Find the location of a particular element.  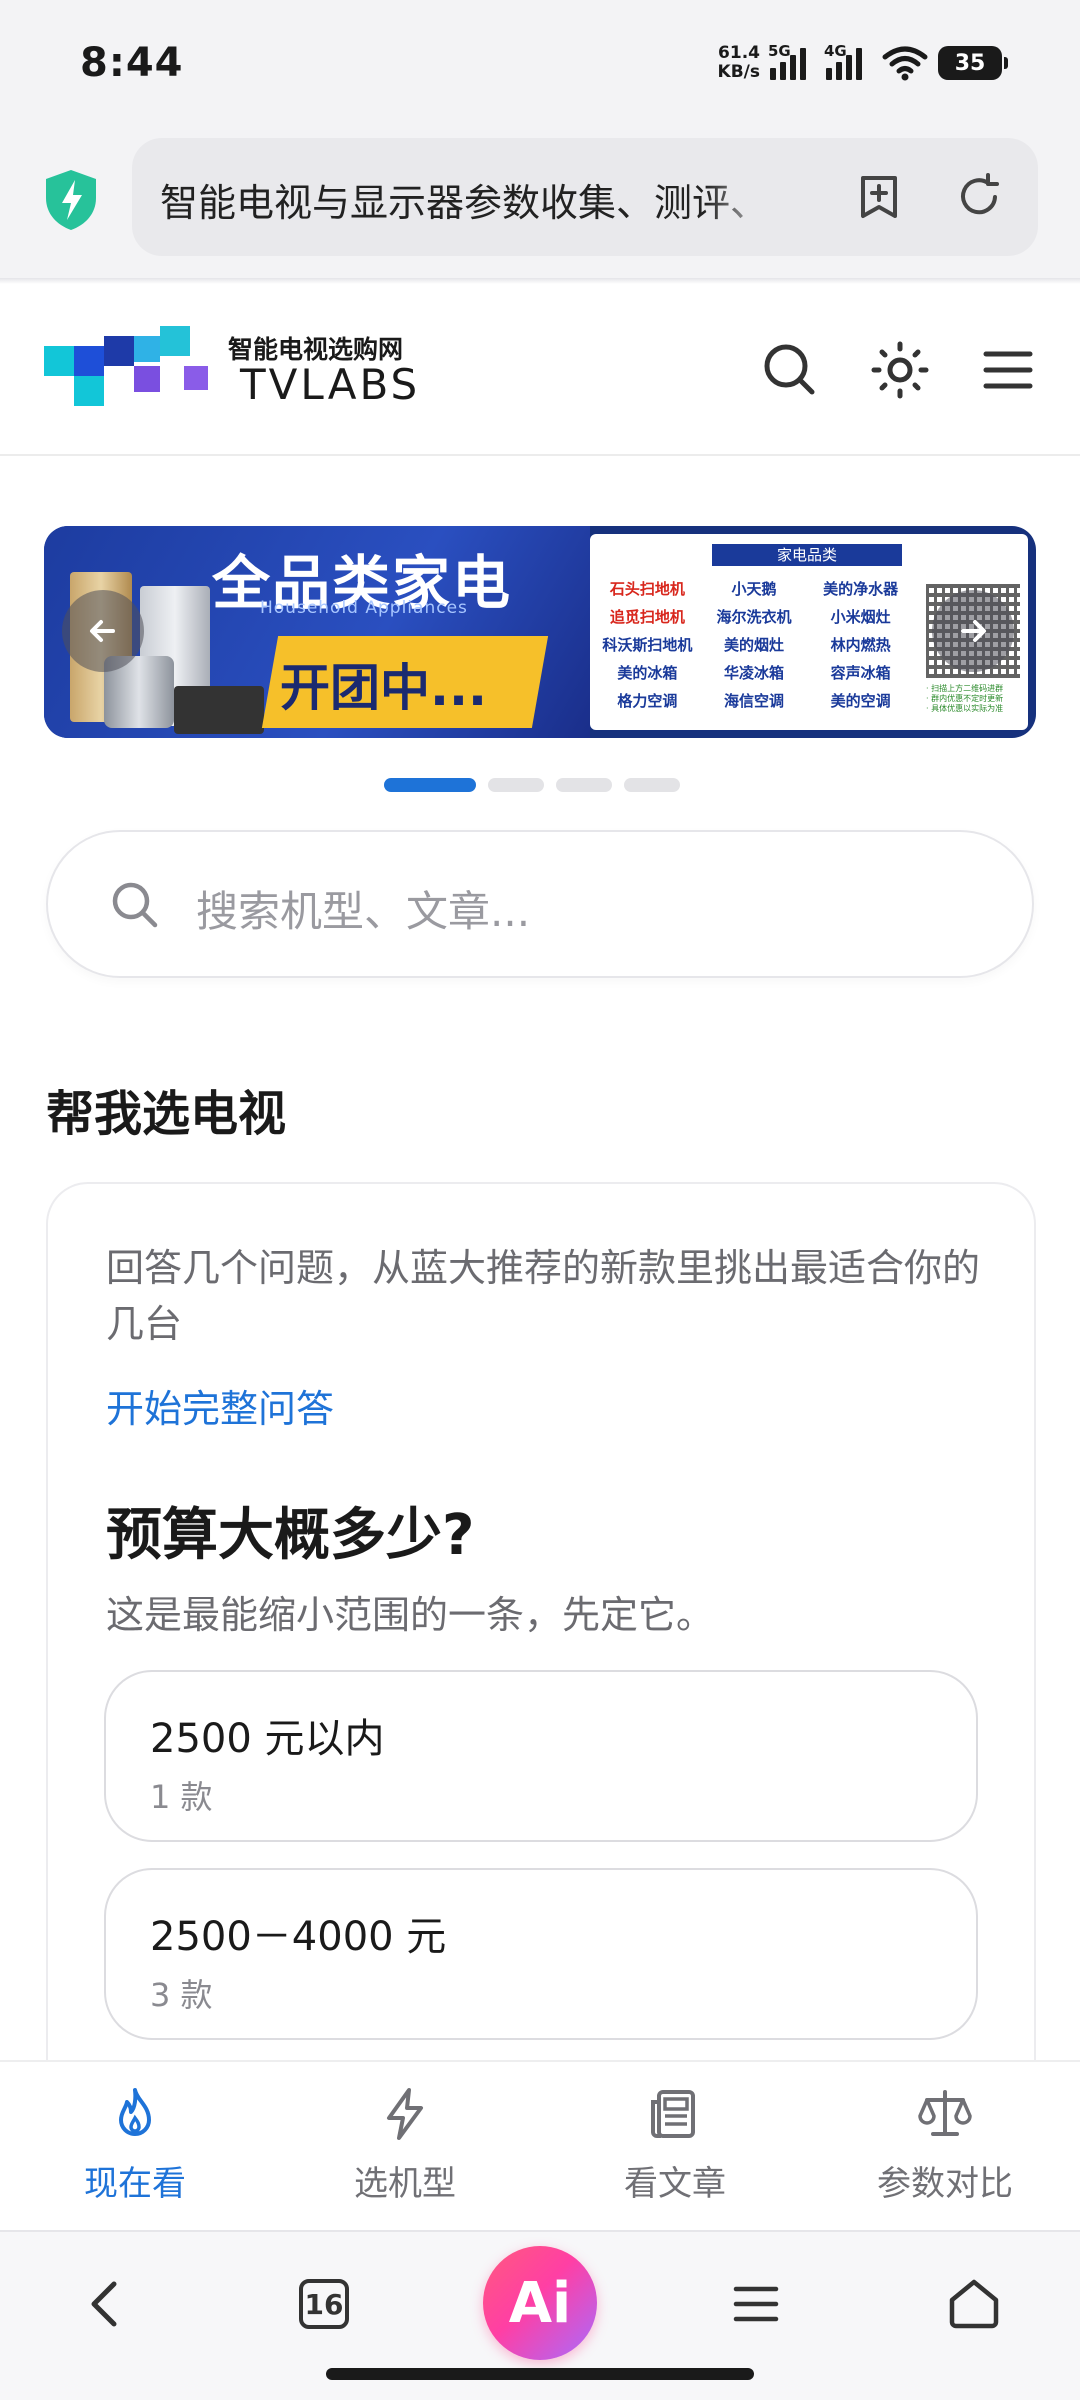

qr-note: · 具体优惠以实际为准 is located at coordinates (965, 708).